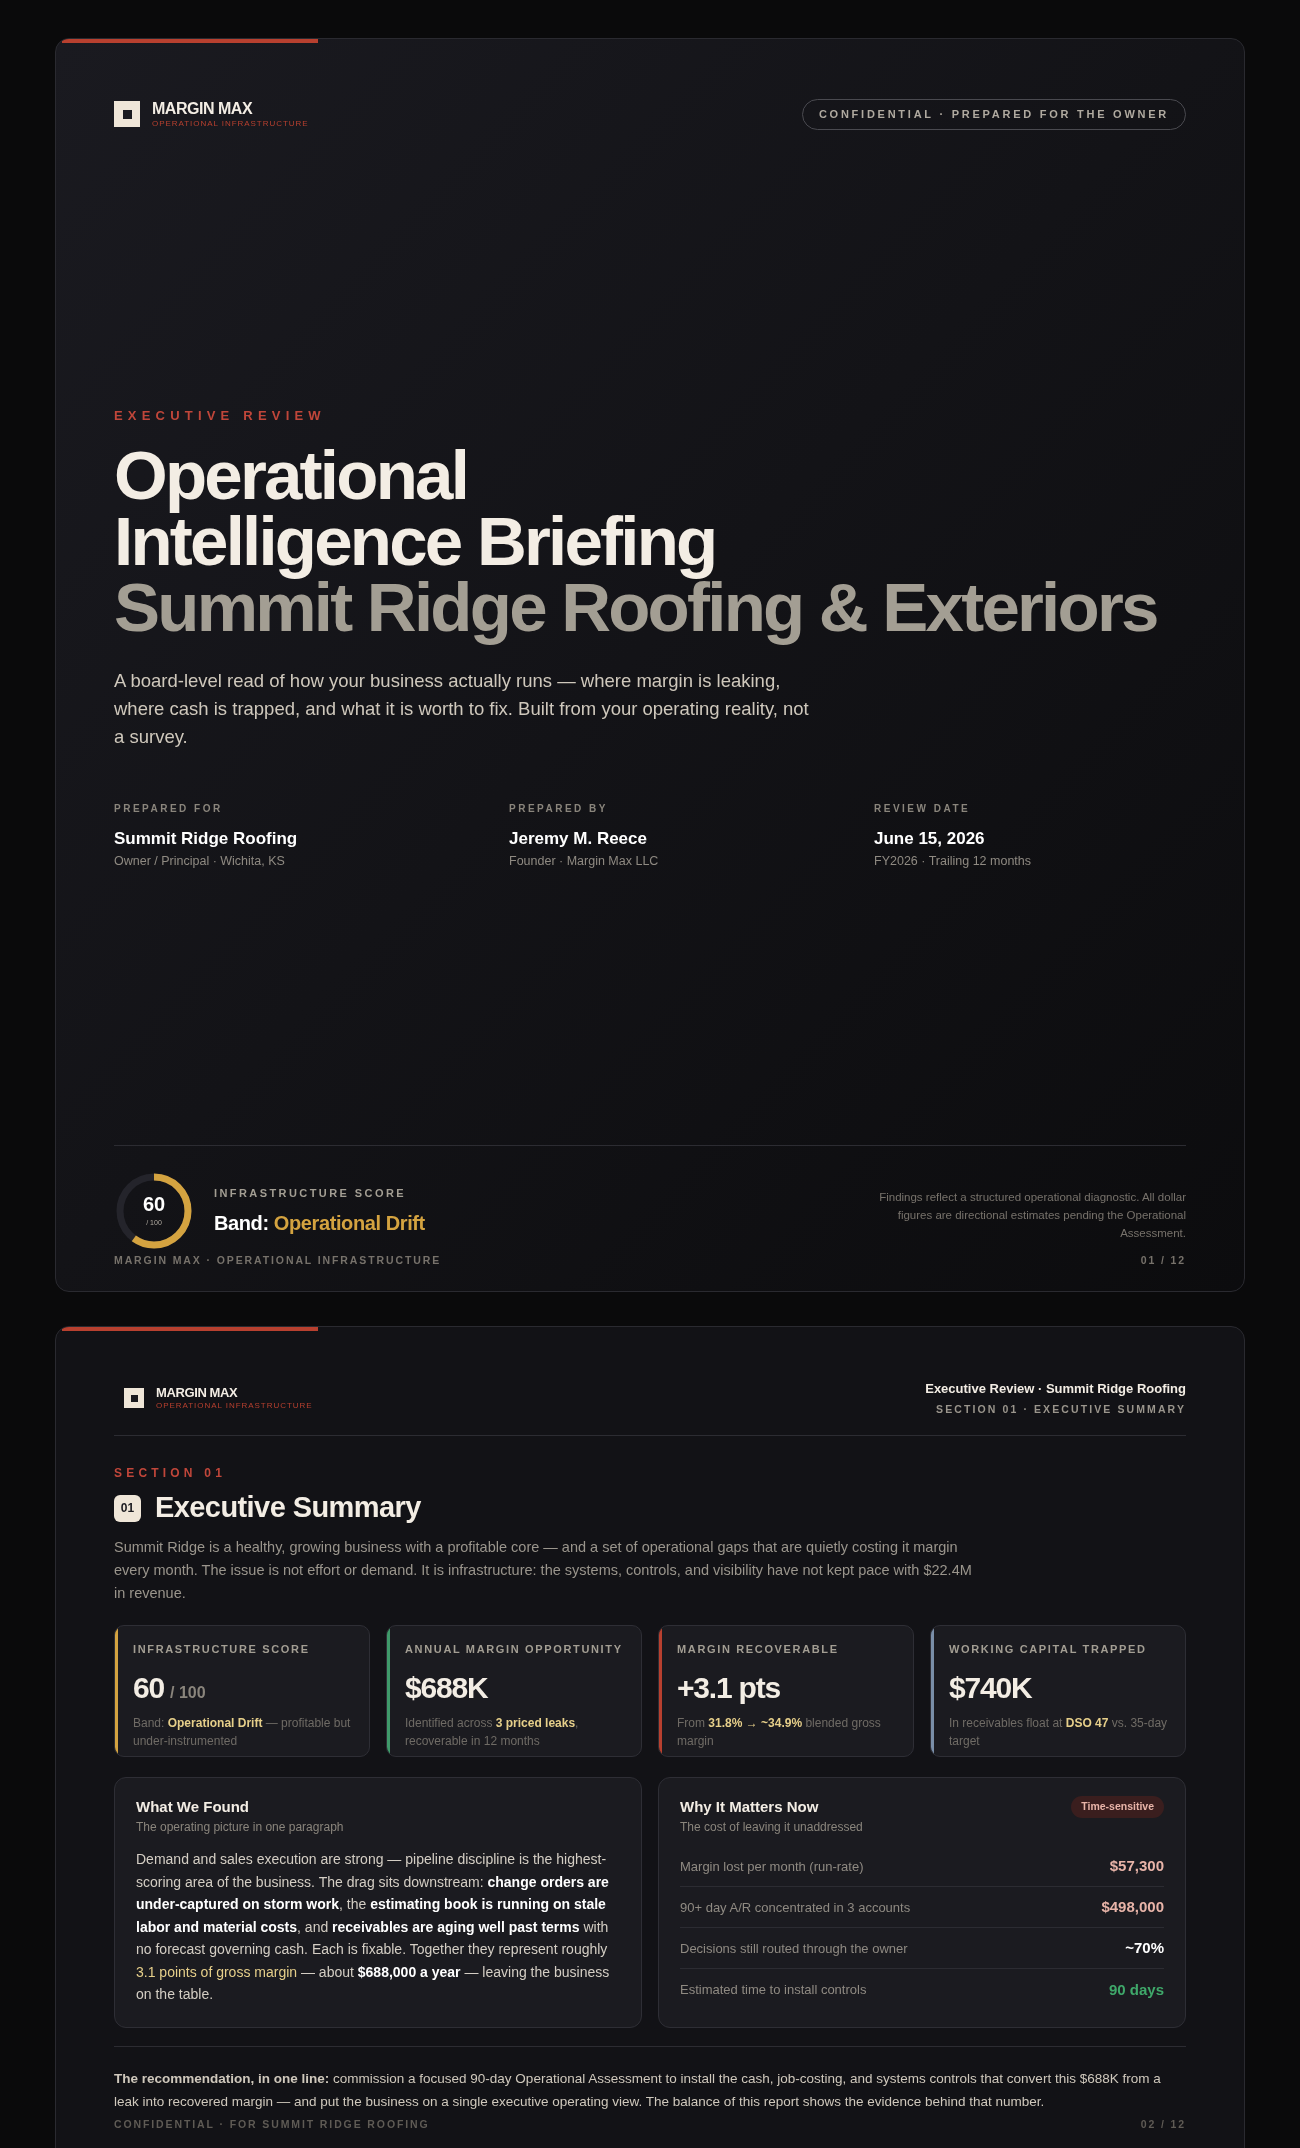 Image resolution: width=1300 pixels, height=2148 pixels. What do you see at coordinates (953, 861) in the screenshot?
I see `meta-sub: FY2026 · Trailing 12 months` at bounding box center [953, 861].